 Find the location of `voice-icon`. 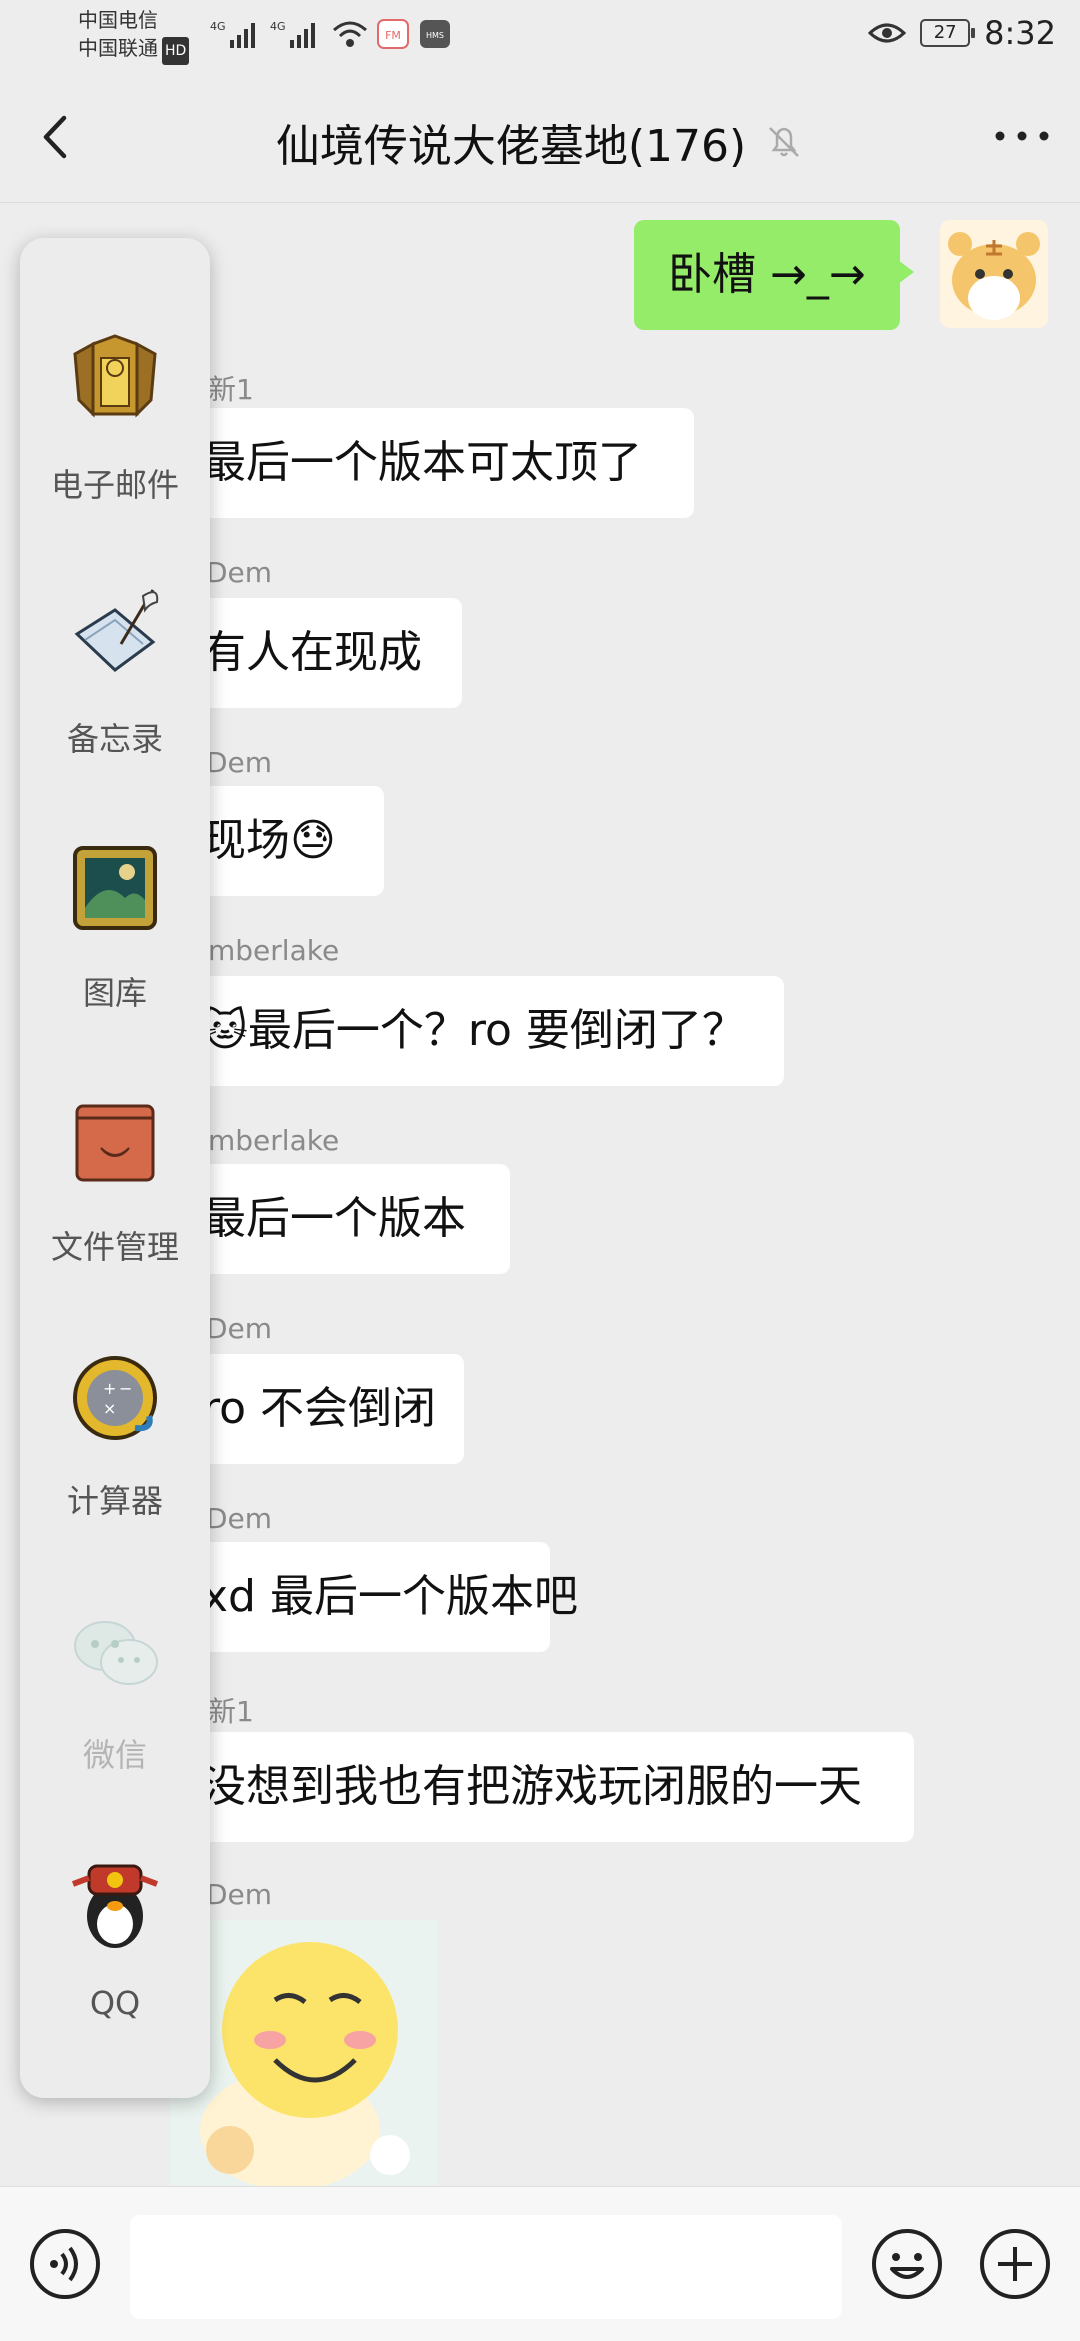

voice-icon is located at coordinates (65, 2264).